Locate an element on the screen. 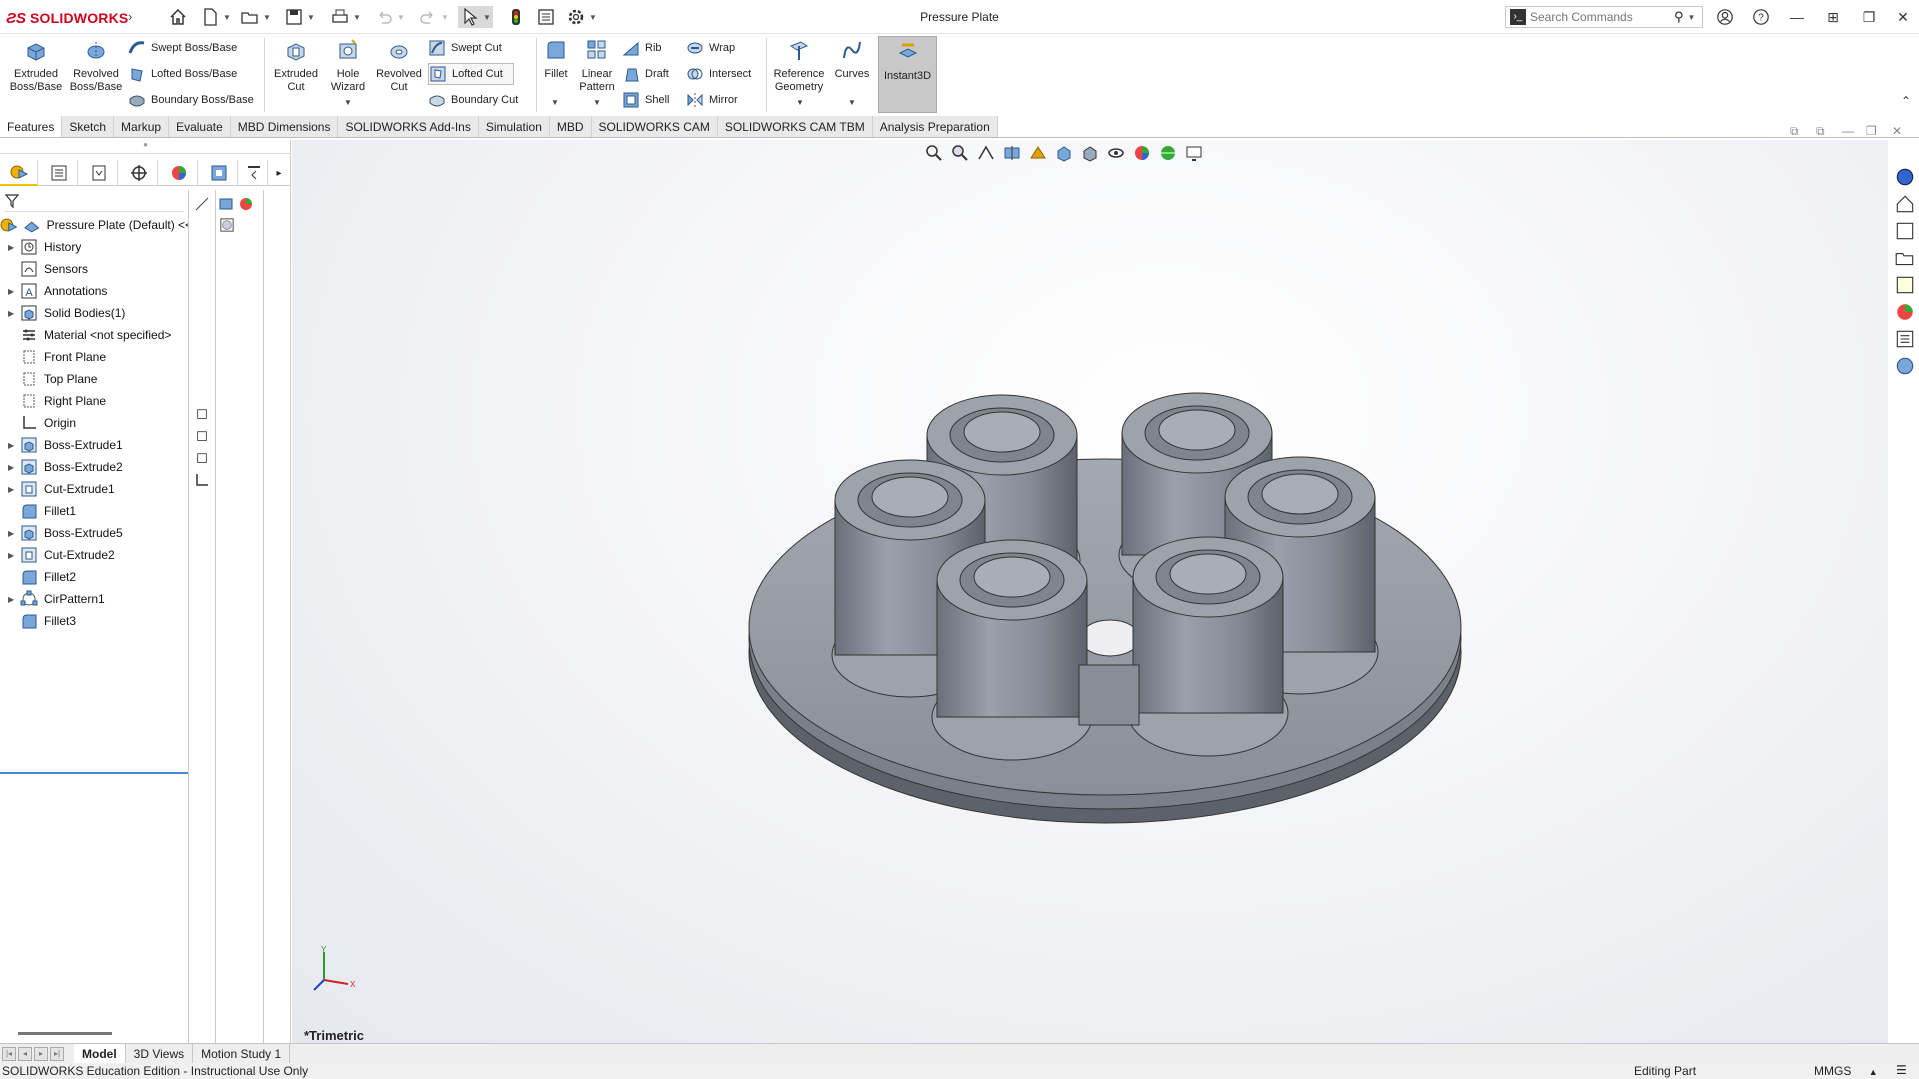 This screenshot has height=1079, width=1919. folder-icon is located at coordinates (1905, 258).